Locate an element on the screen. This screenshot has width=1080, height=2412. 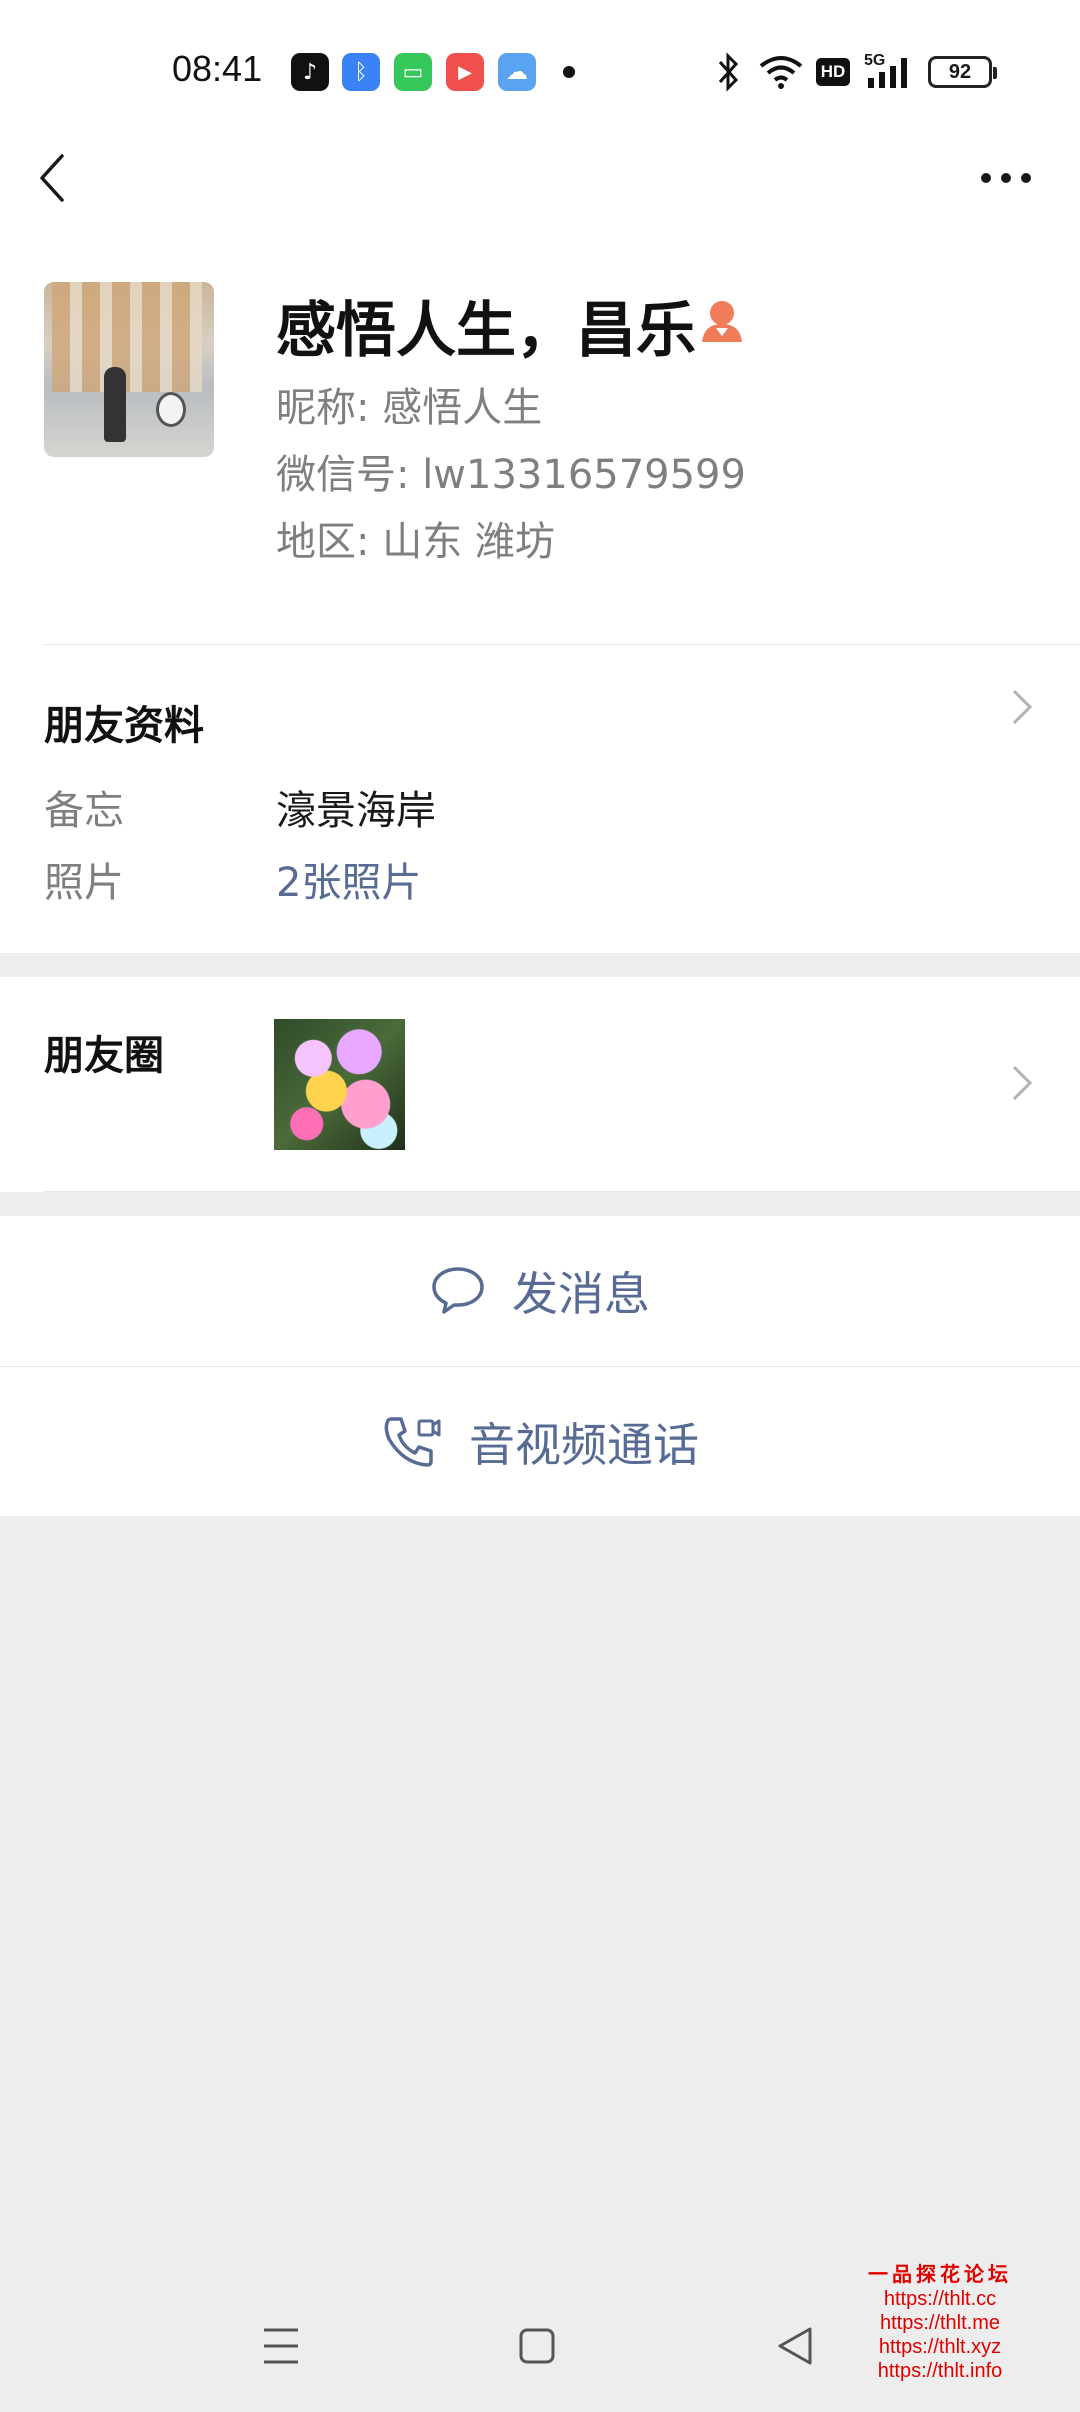
voice-video-call-label: 音视频通话 is located at coordinates (584, 1444).